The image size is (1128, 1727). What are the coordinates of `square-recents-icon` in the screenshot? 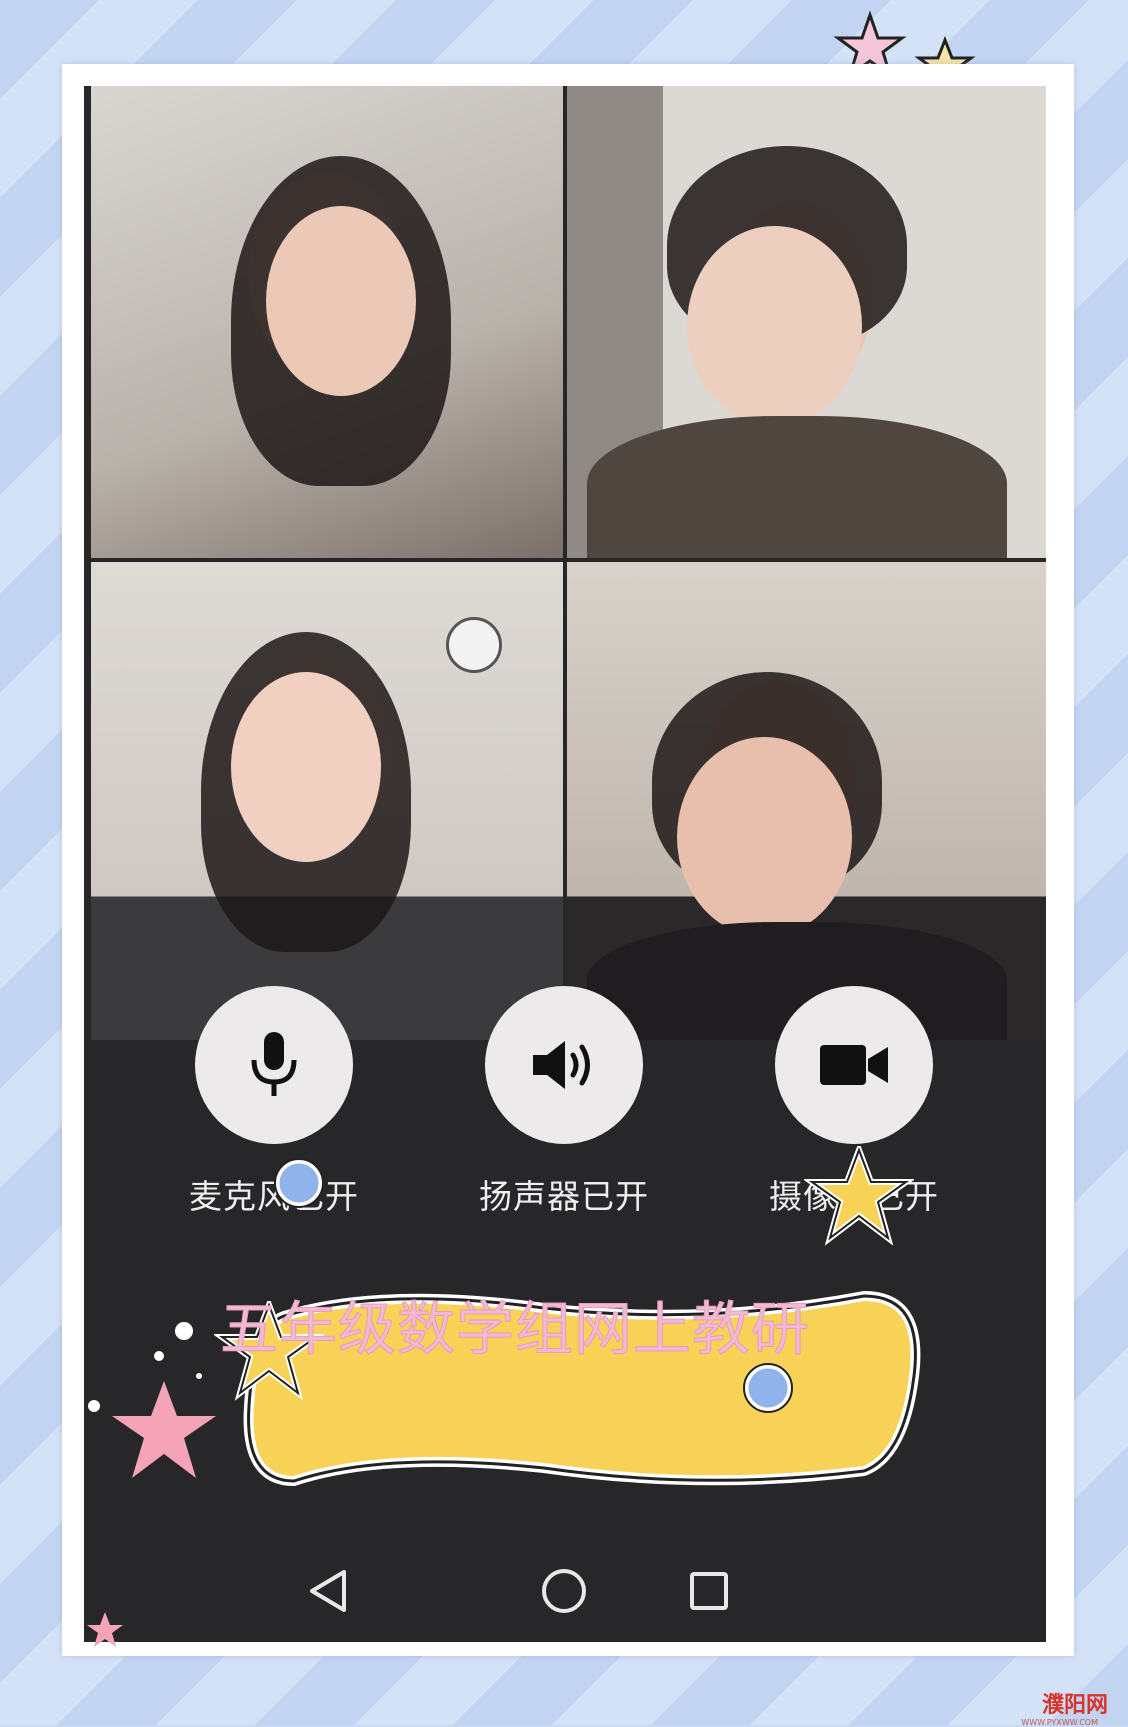 It's located at (709, 1591).